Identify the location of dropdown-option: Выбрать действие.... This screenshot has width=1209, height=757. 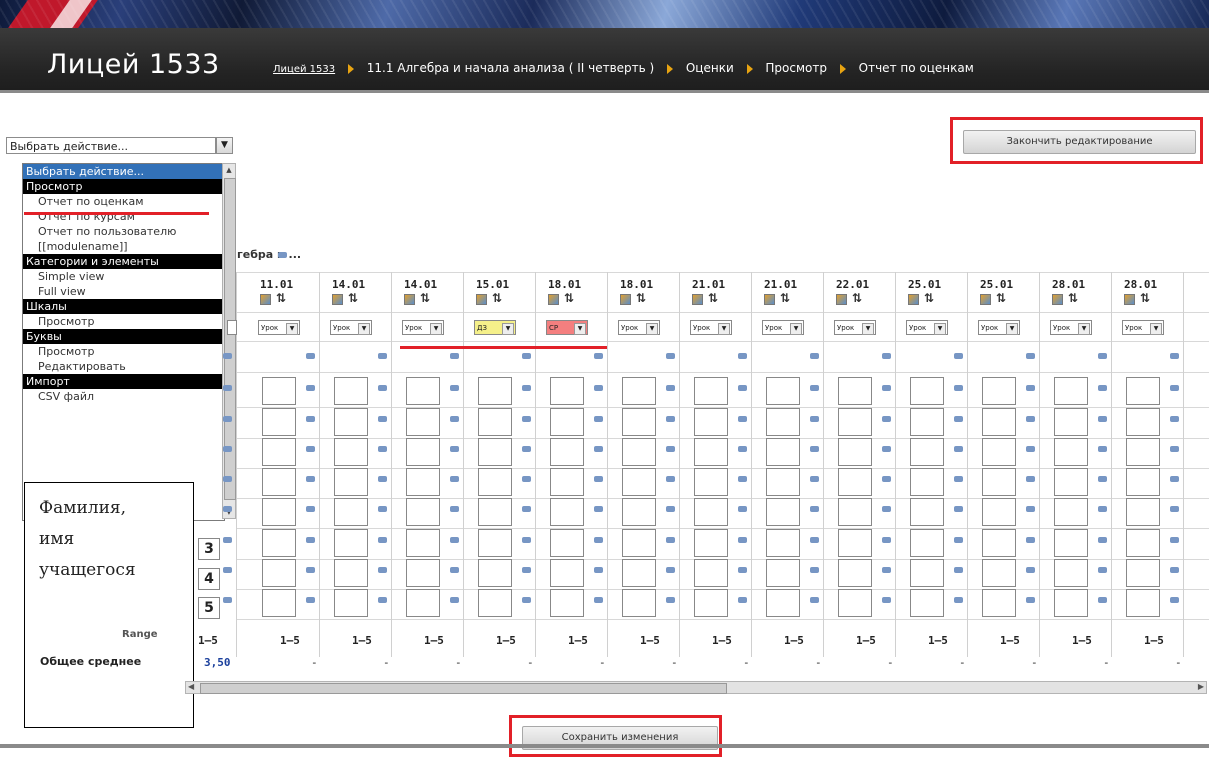
(123, 171).